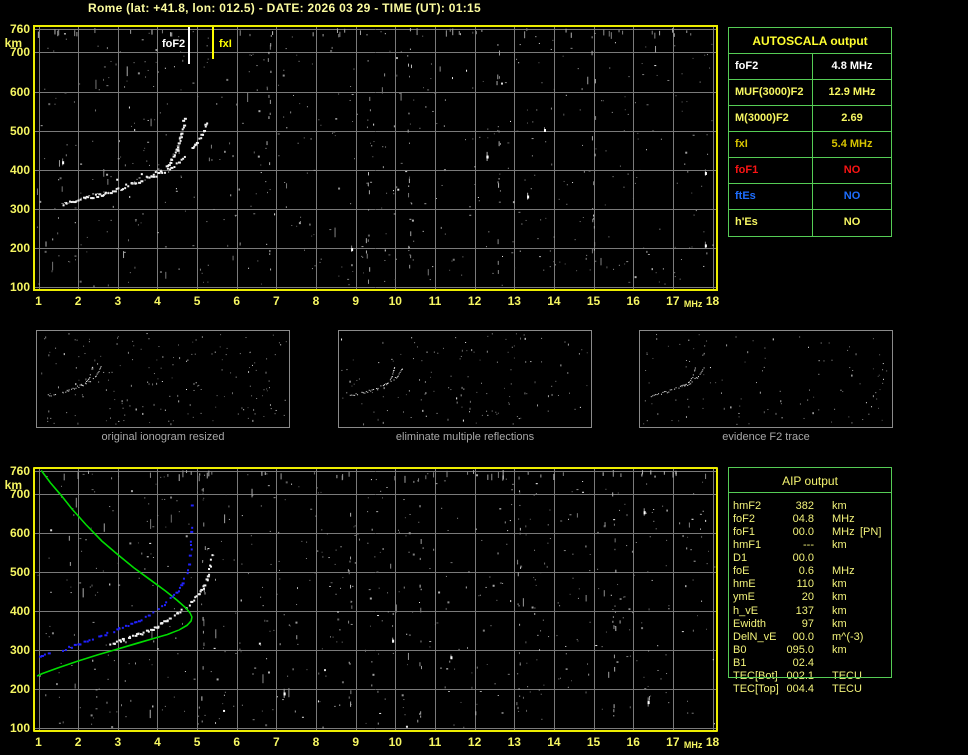 The image size is (968, 755). What do you see at coordinates (808, 545) in the screenshot?
I see `parameter-value: ---` at bounding box center [808, 545].